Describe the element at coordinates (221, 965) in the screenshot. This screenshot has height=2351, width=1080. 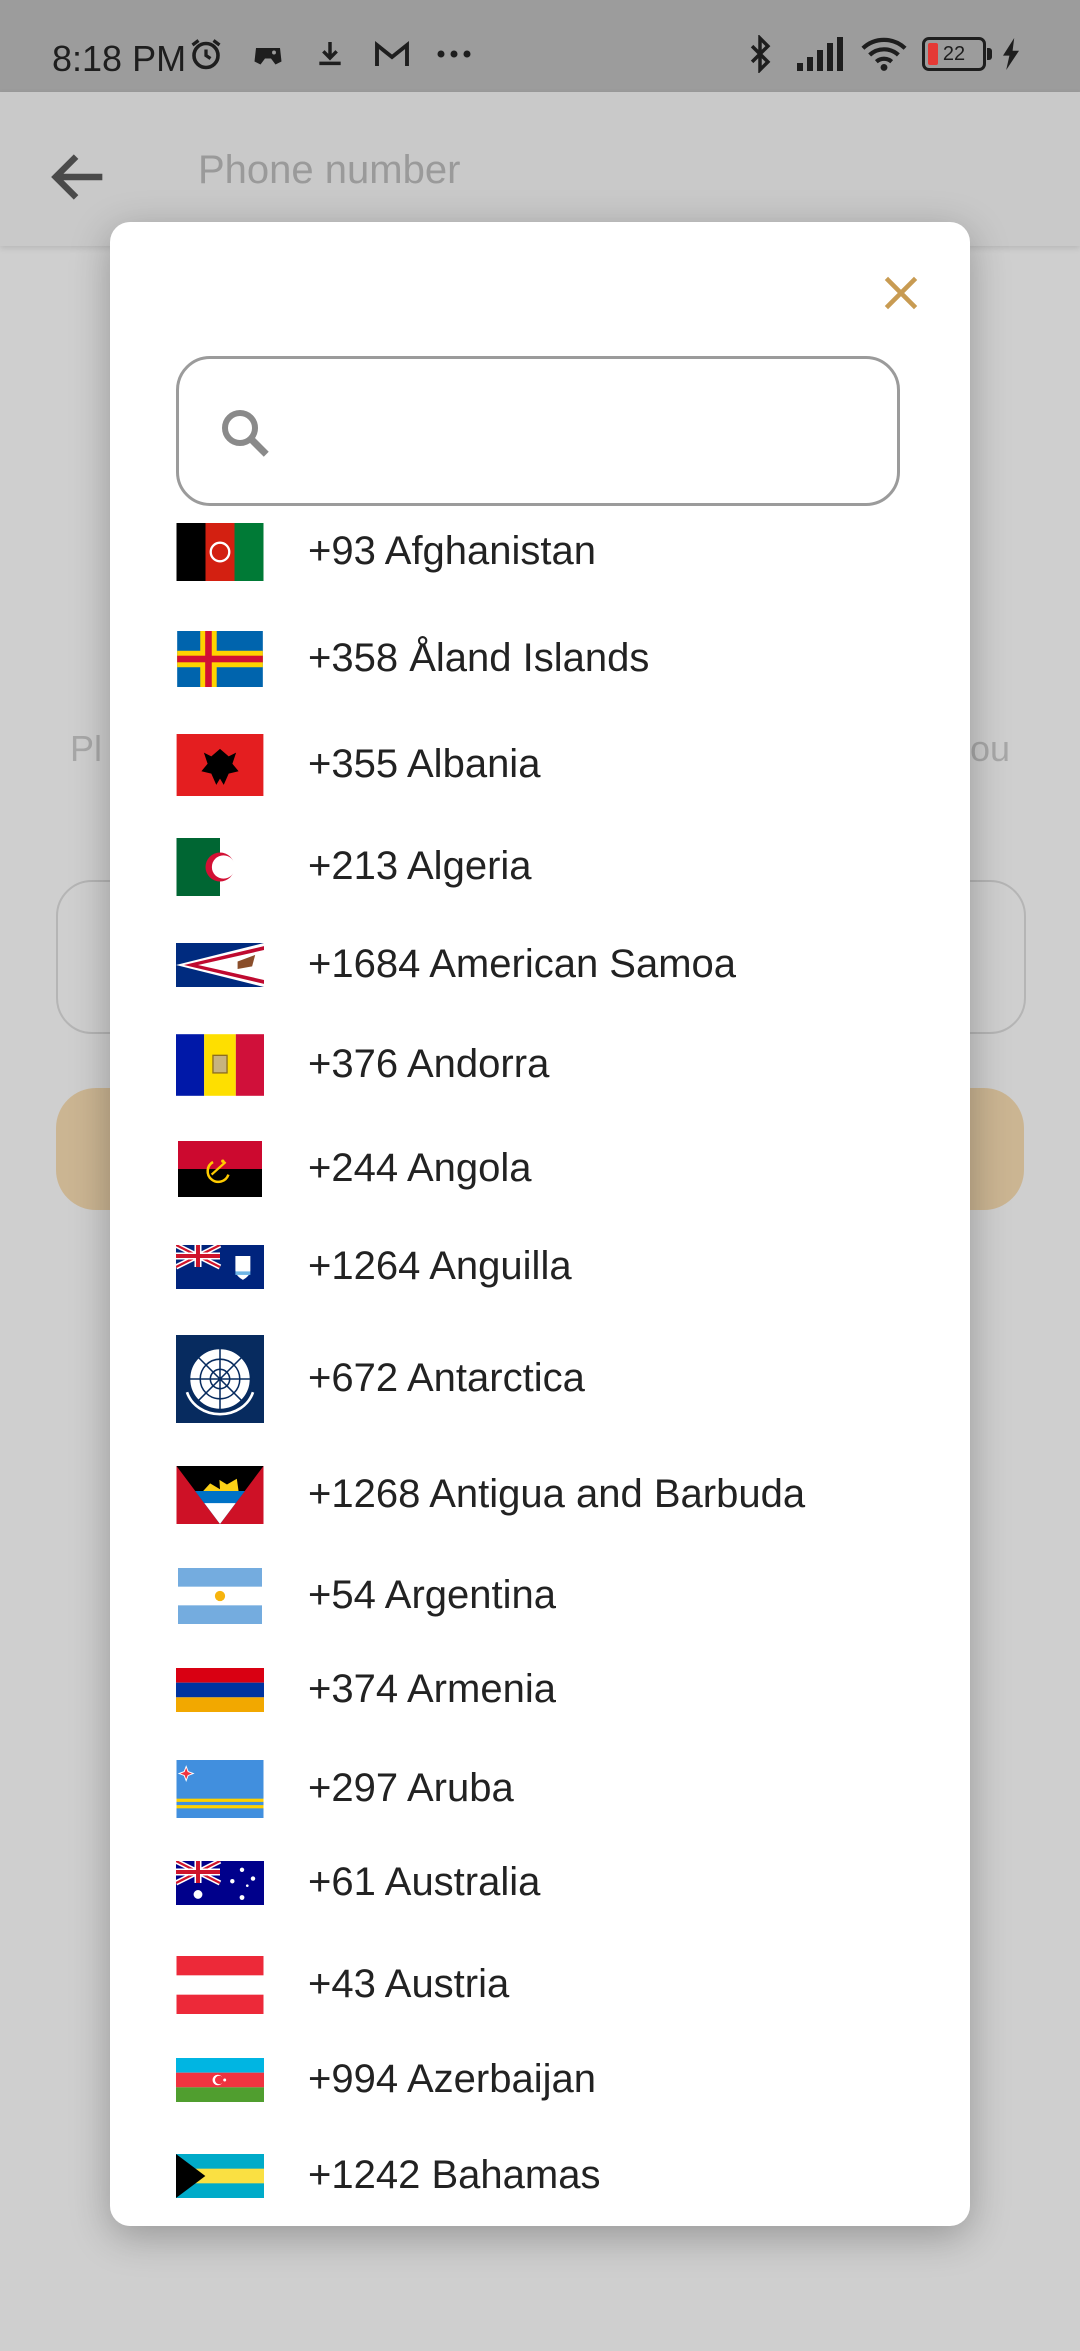
I see `american-samoa-flag` at that location.